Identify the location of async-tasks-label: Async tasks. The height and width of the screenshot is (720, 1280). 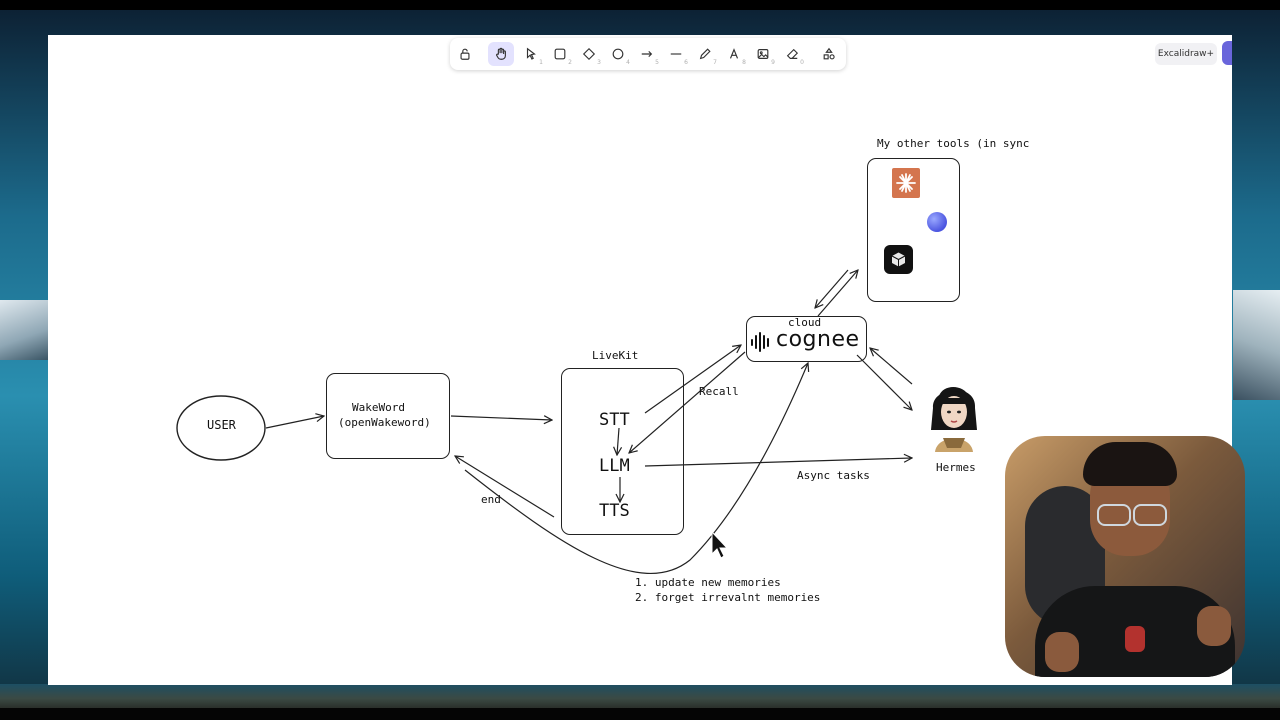
(833, 475).